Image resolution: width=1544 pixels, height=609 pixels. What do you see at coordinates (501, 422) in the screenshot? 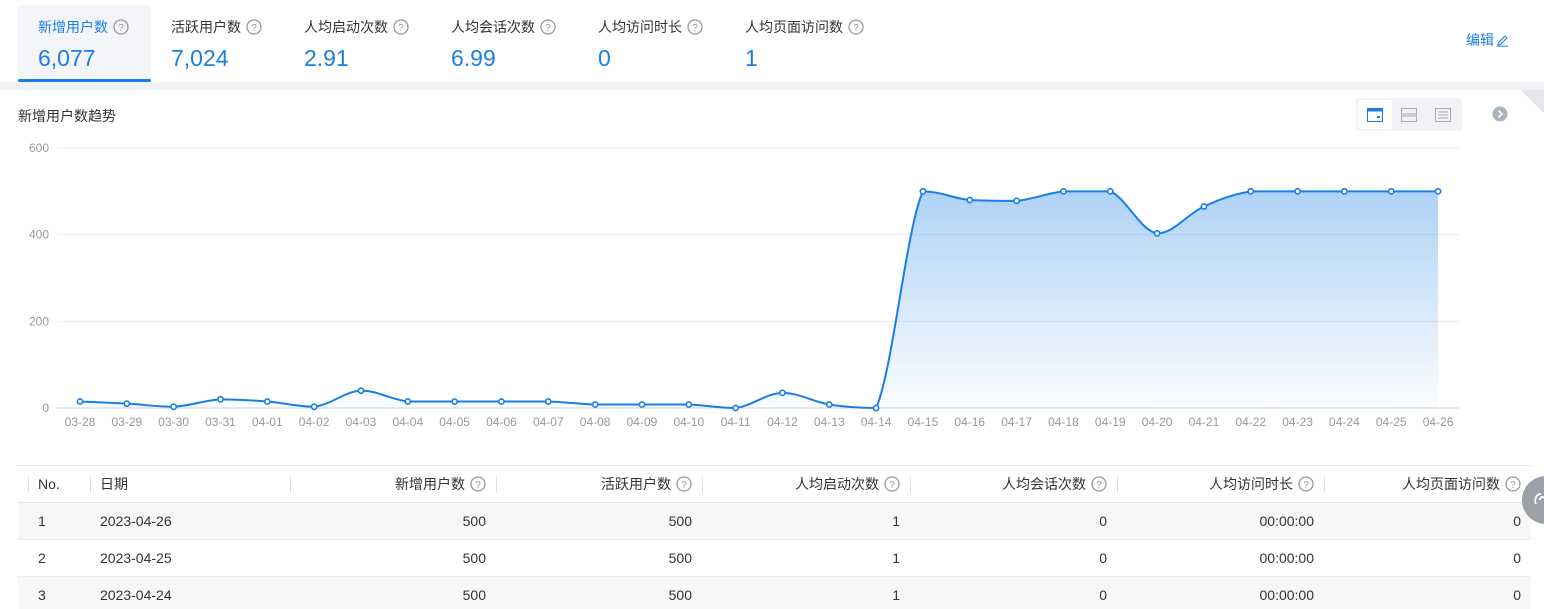
I see `x-tick-label: 04-06` at bounding box center [501, 422].